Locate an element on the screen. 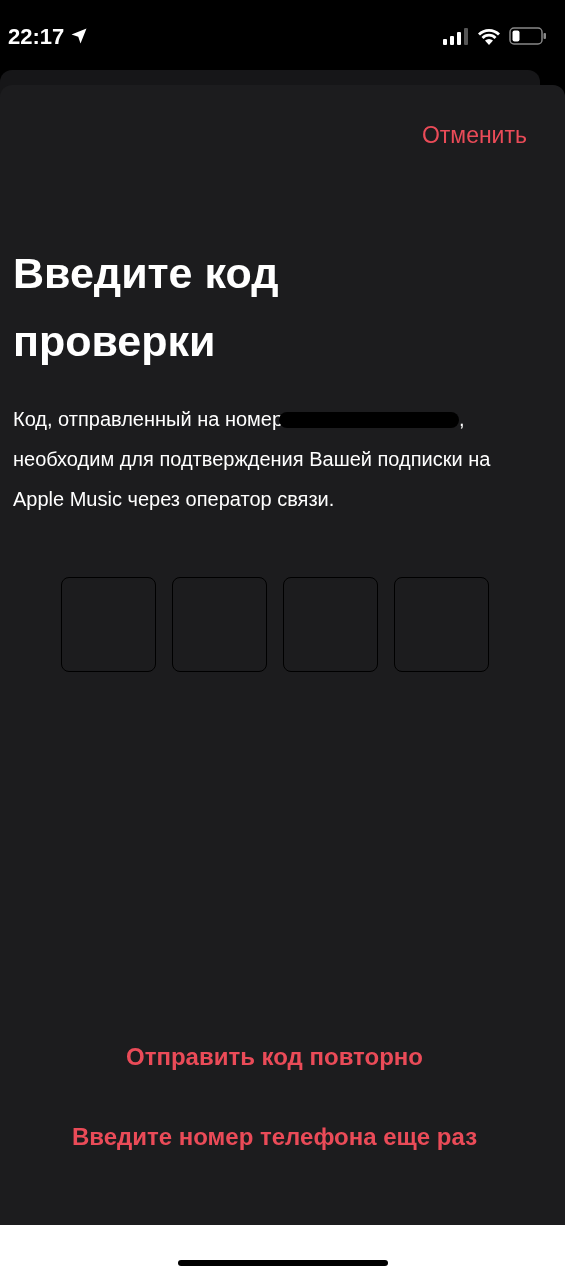  cancel-button: Отменить is located at coordinates (474, 135).